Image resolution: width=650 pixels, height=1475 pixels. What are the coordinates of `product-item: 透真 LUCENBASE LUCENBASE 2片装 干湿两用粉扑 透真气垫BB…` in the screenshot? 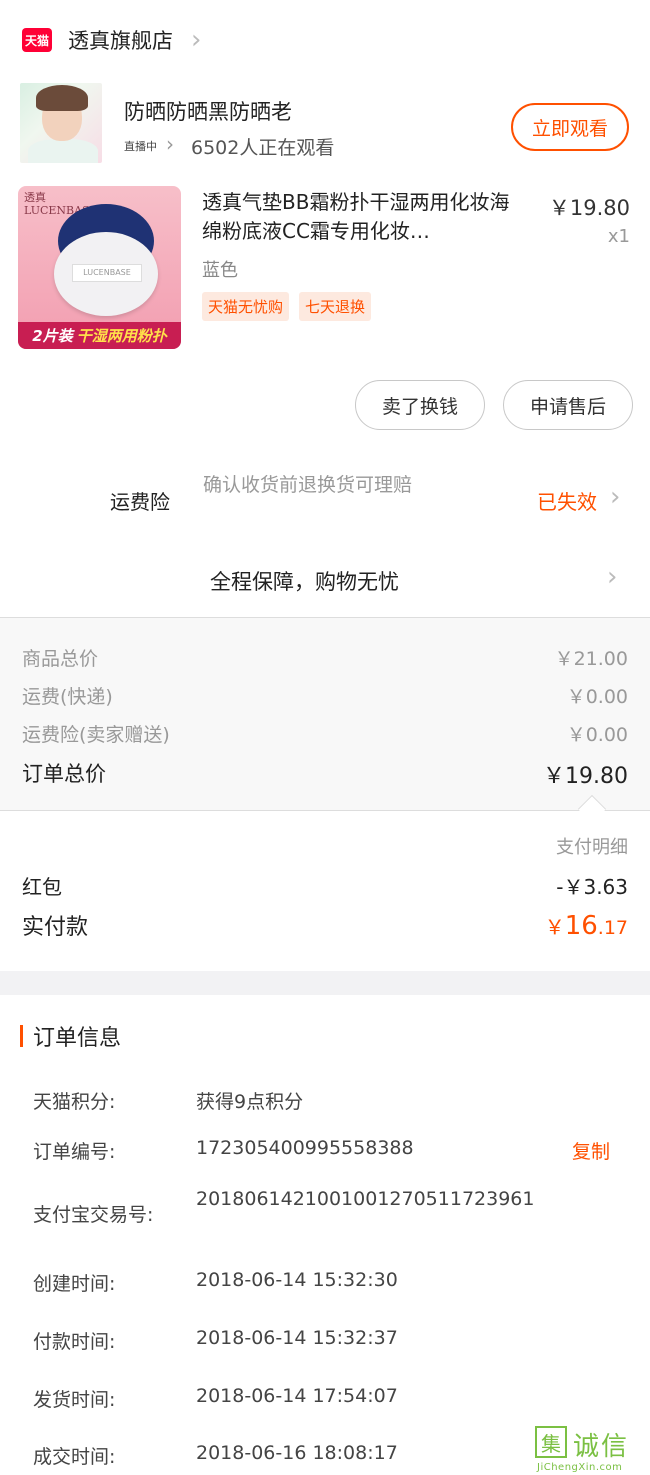 It's located at (325, 270).